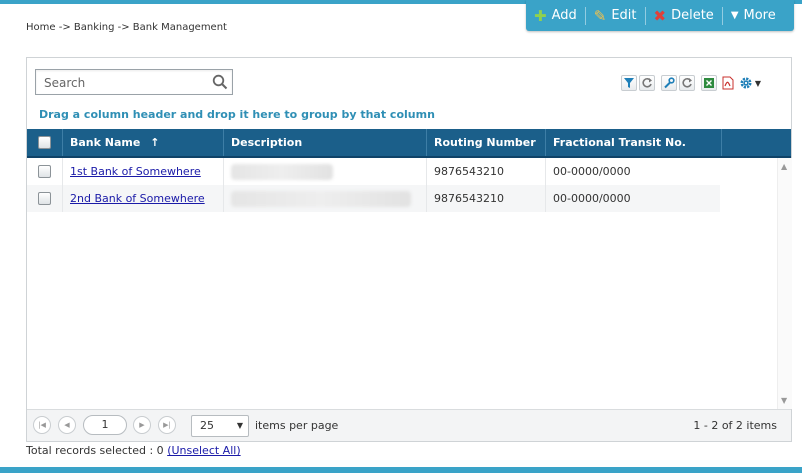  I want to click on plus-icon: ✚, so click(540, 15).